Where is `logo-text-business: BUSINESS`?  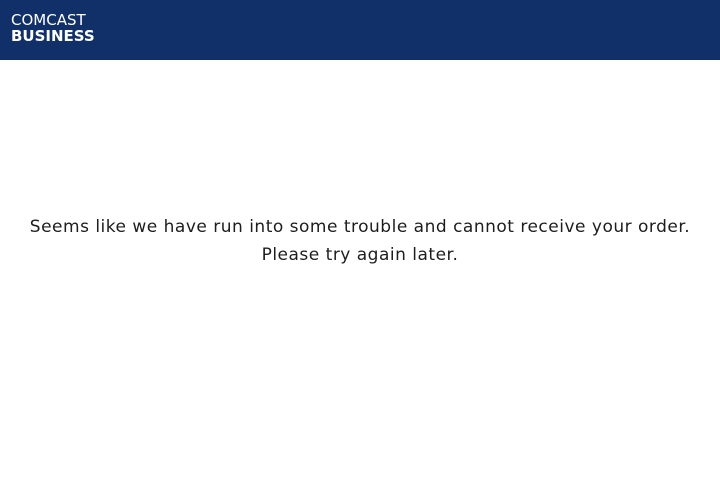 logo-text-business: BUSINESS is located at coordinates (53, 36).